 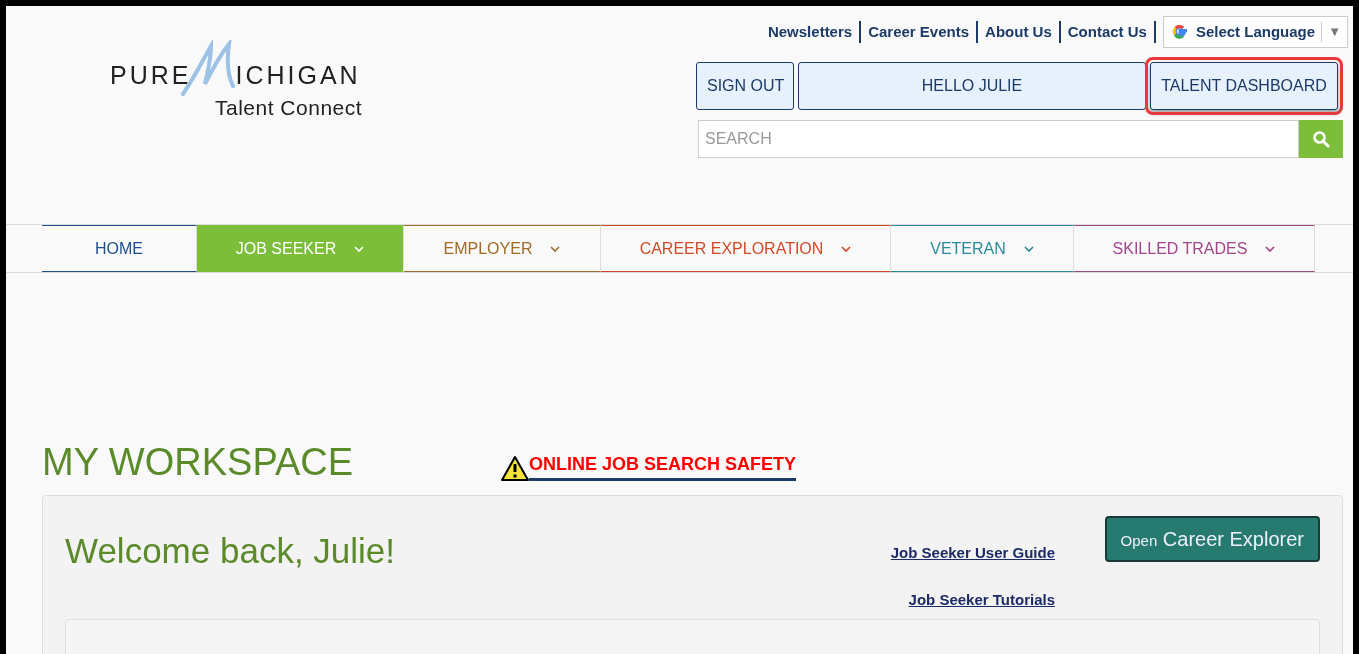 I want to click on search-button, so click(x=1321, y=139).